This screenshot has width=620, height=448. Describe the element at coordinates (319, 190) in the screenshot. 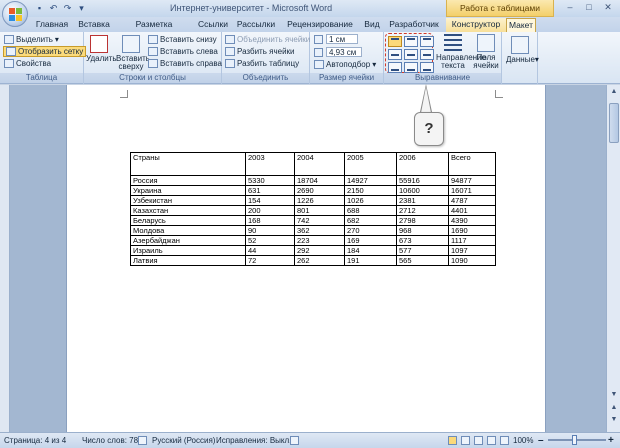

I see `table-cell: 2690` at that location.